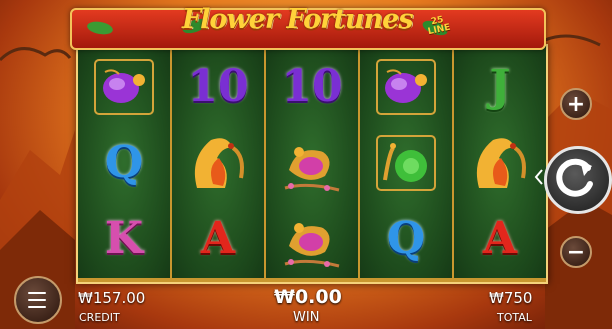  I want to click on spin-refresh-icon, so click(574, 177).